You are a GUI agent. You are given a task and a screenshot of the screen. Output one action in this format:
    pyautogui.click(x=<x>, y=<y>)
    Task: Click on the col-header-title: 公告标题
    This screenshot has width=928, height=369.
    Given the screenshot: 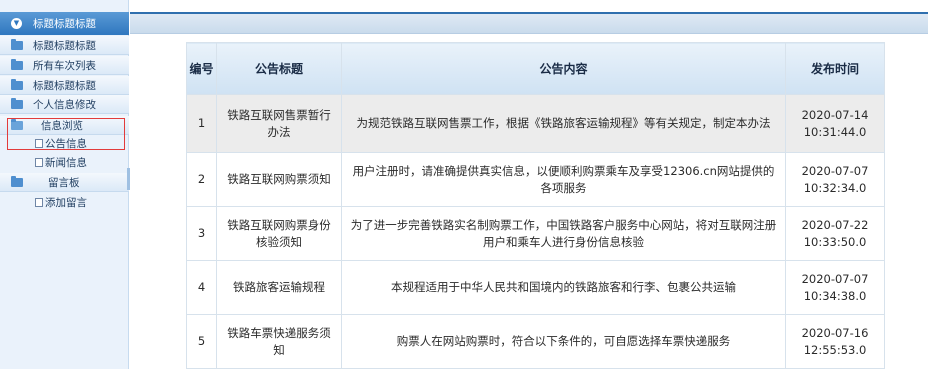 What is the action you would take?
    pyautogui.click(x=279, y=68)
    